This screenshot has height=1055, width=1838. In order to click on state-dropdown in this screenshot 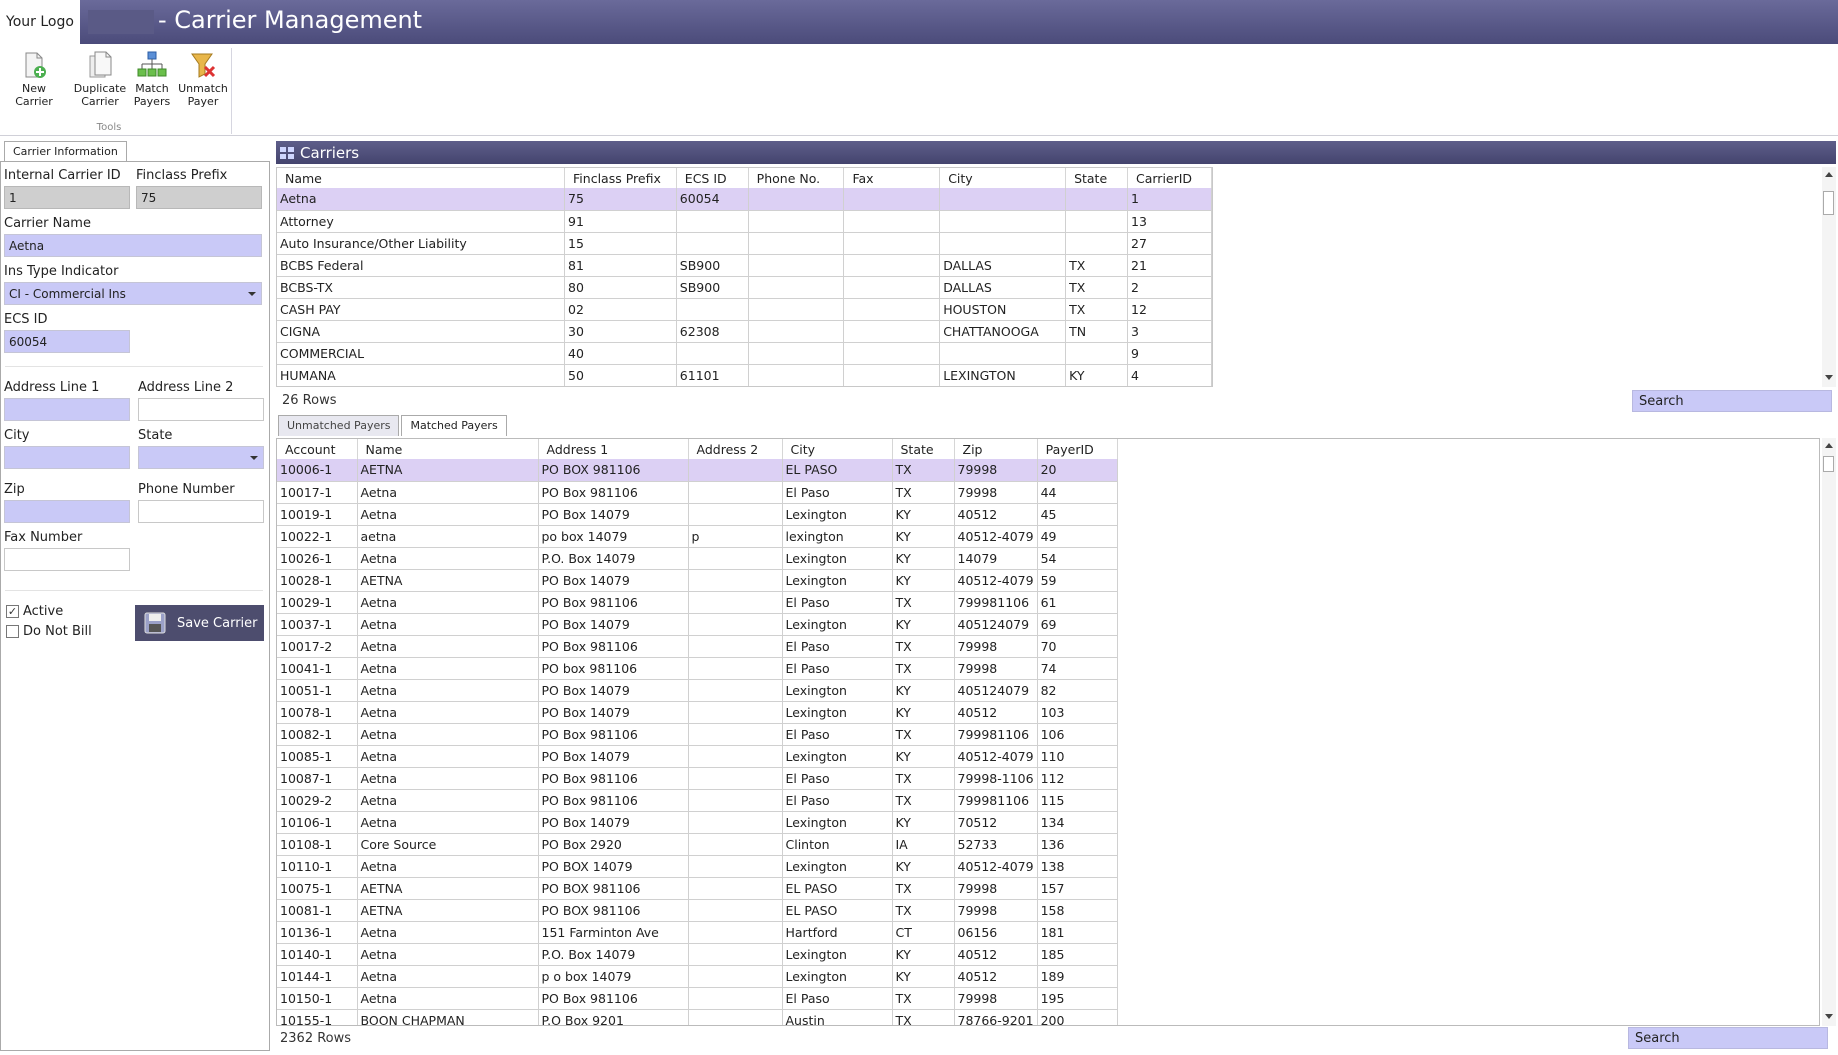, I will do `click(201, 457)`.